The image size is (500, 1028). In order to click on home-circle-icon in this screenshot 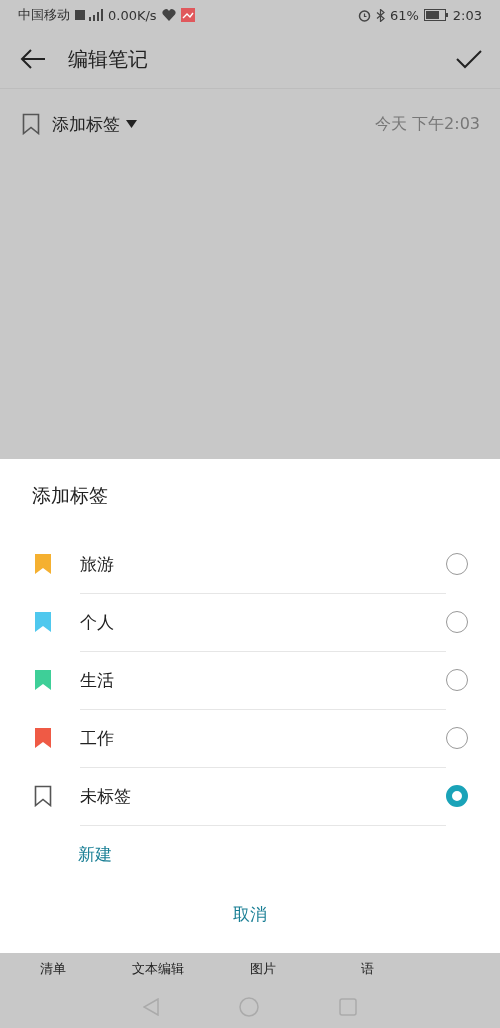, I will do `click(249, 1007)`.